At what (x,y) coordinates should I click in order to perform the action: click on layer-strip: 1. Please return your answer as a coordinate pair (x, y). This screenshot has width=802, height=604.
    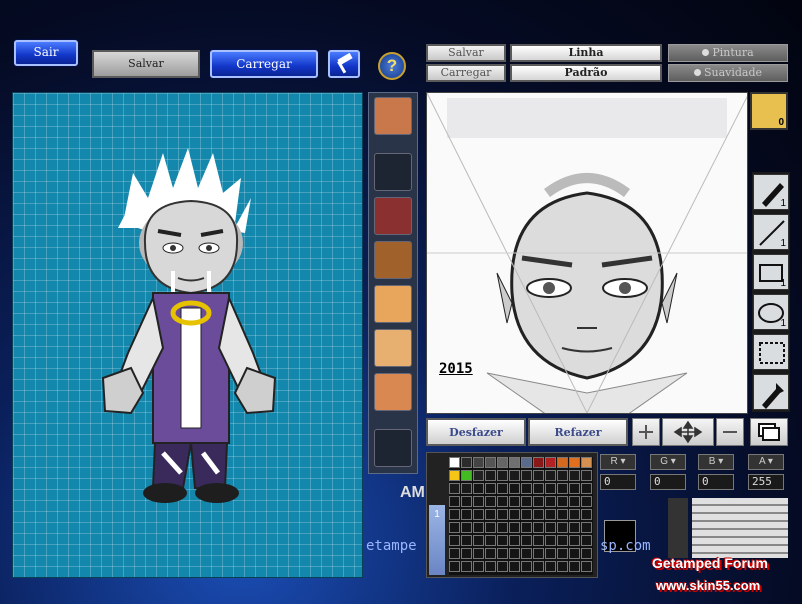
    Looking at the image, I should click on (437, 540).